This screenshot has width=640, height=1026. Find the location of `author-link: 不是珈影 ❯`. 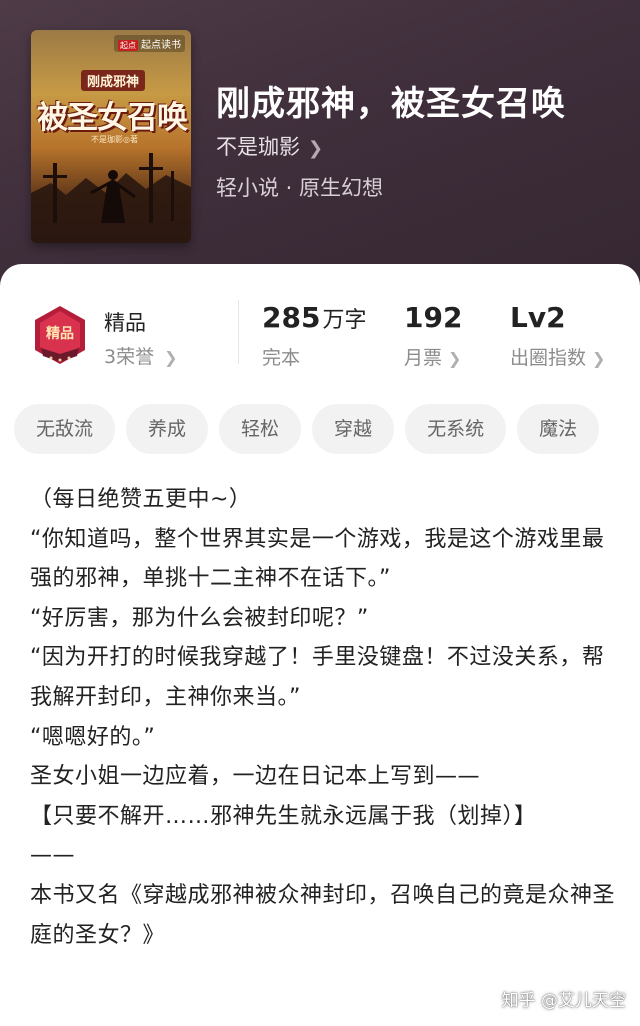

author-link: 不是珈影 ❯ is located at coordinates (269, 146).